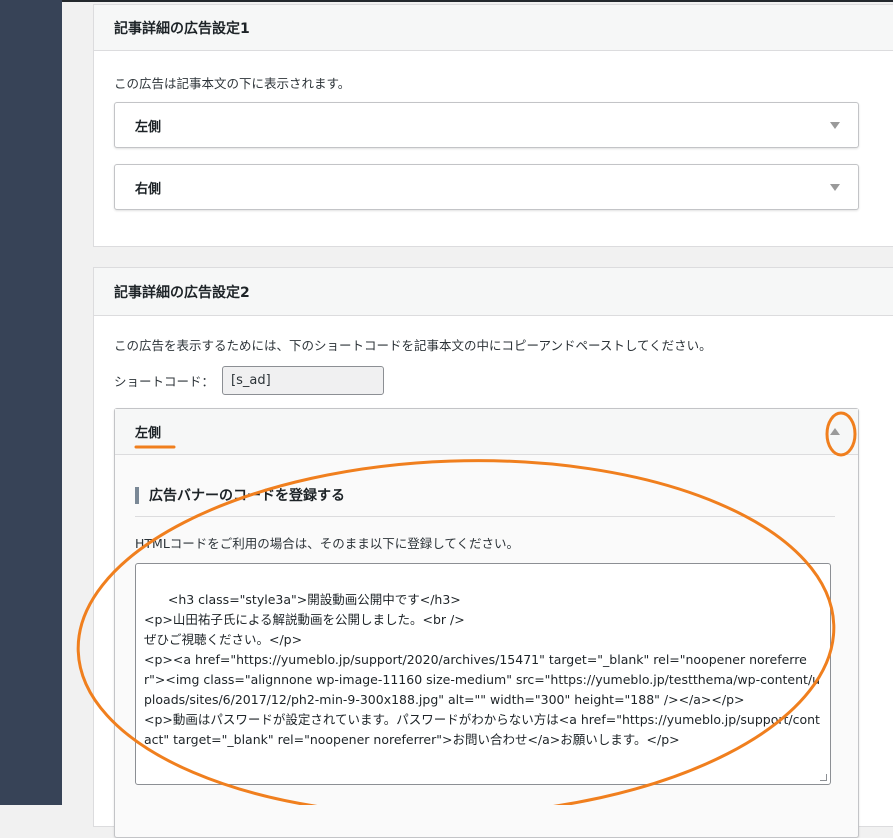 This screenshot has height=838, width=893. I want to click on panel-1-title: 記事詳細の広告設定1, so click(493, 28).